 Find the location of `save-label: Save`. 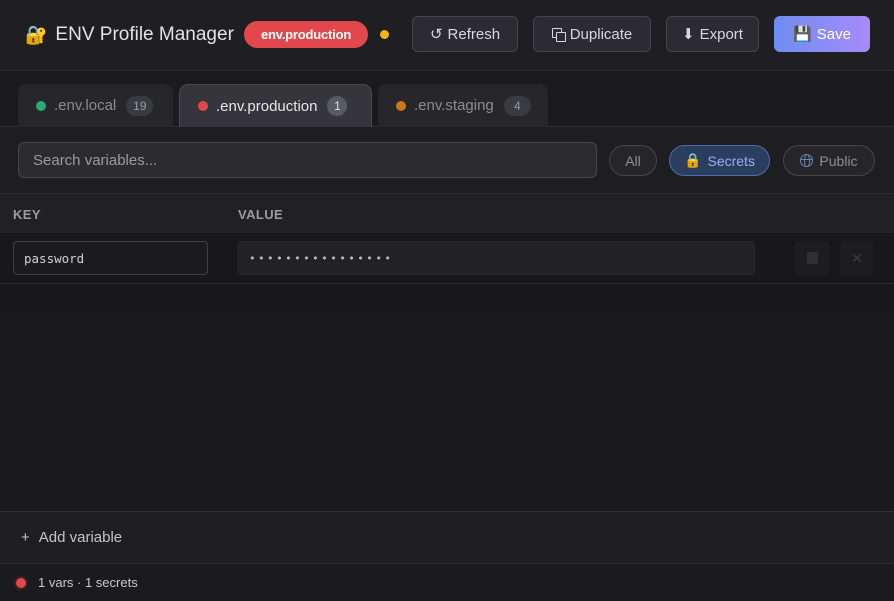

save-label: Save is located at coordinates (833, 34).